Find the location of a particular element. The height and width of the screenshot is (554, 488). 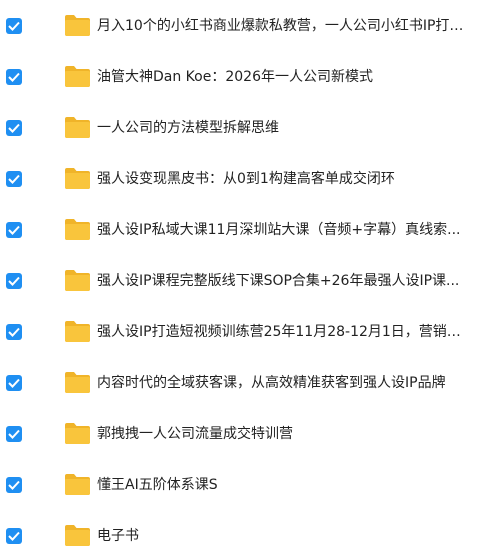

file-name: 油管大神Dan Koe：2026年一人公司新模式 is located at coordinates (282, 77).